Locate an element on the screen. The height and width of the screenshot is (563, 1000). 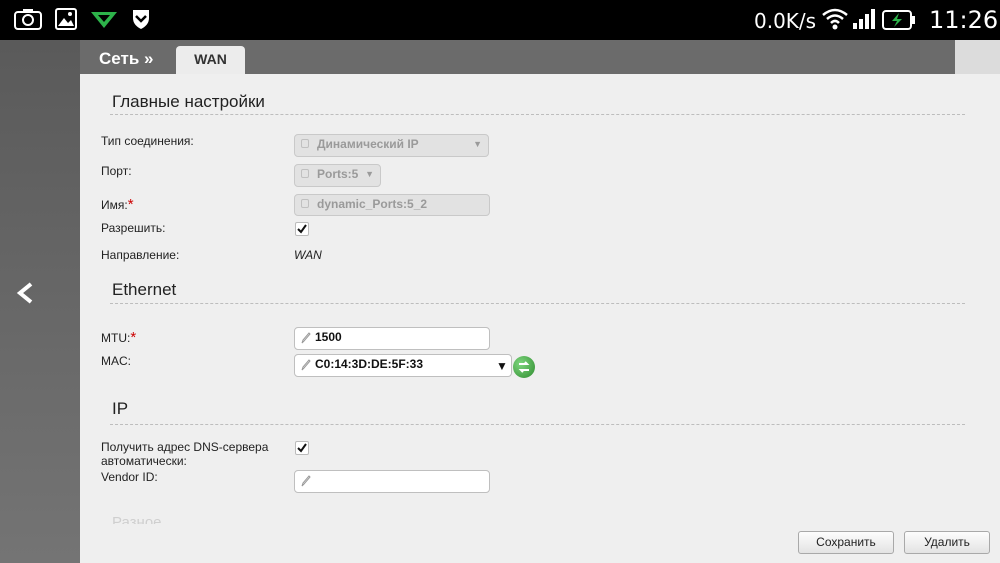
network-speed: 0.0K/s is located at coordinates (785, 21).